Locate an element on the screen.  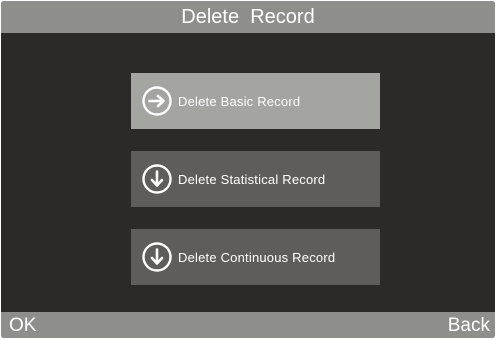
delete-statistical-record-button: Delete Statistical Record is located at coordinates (255, 179).